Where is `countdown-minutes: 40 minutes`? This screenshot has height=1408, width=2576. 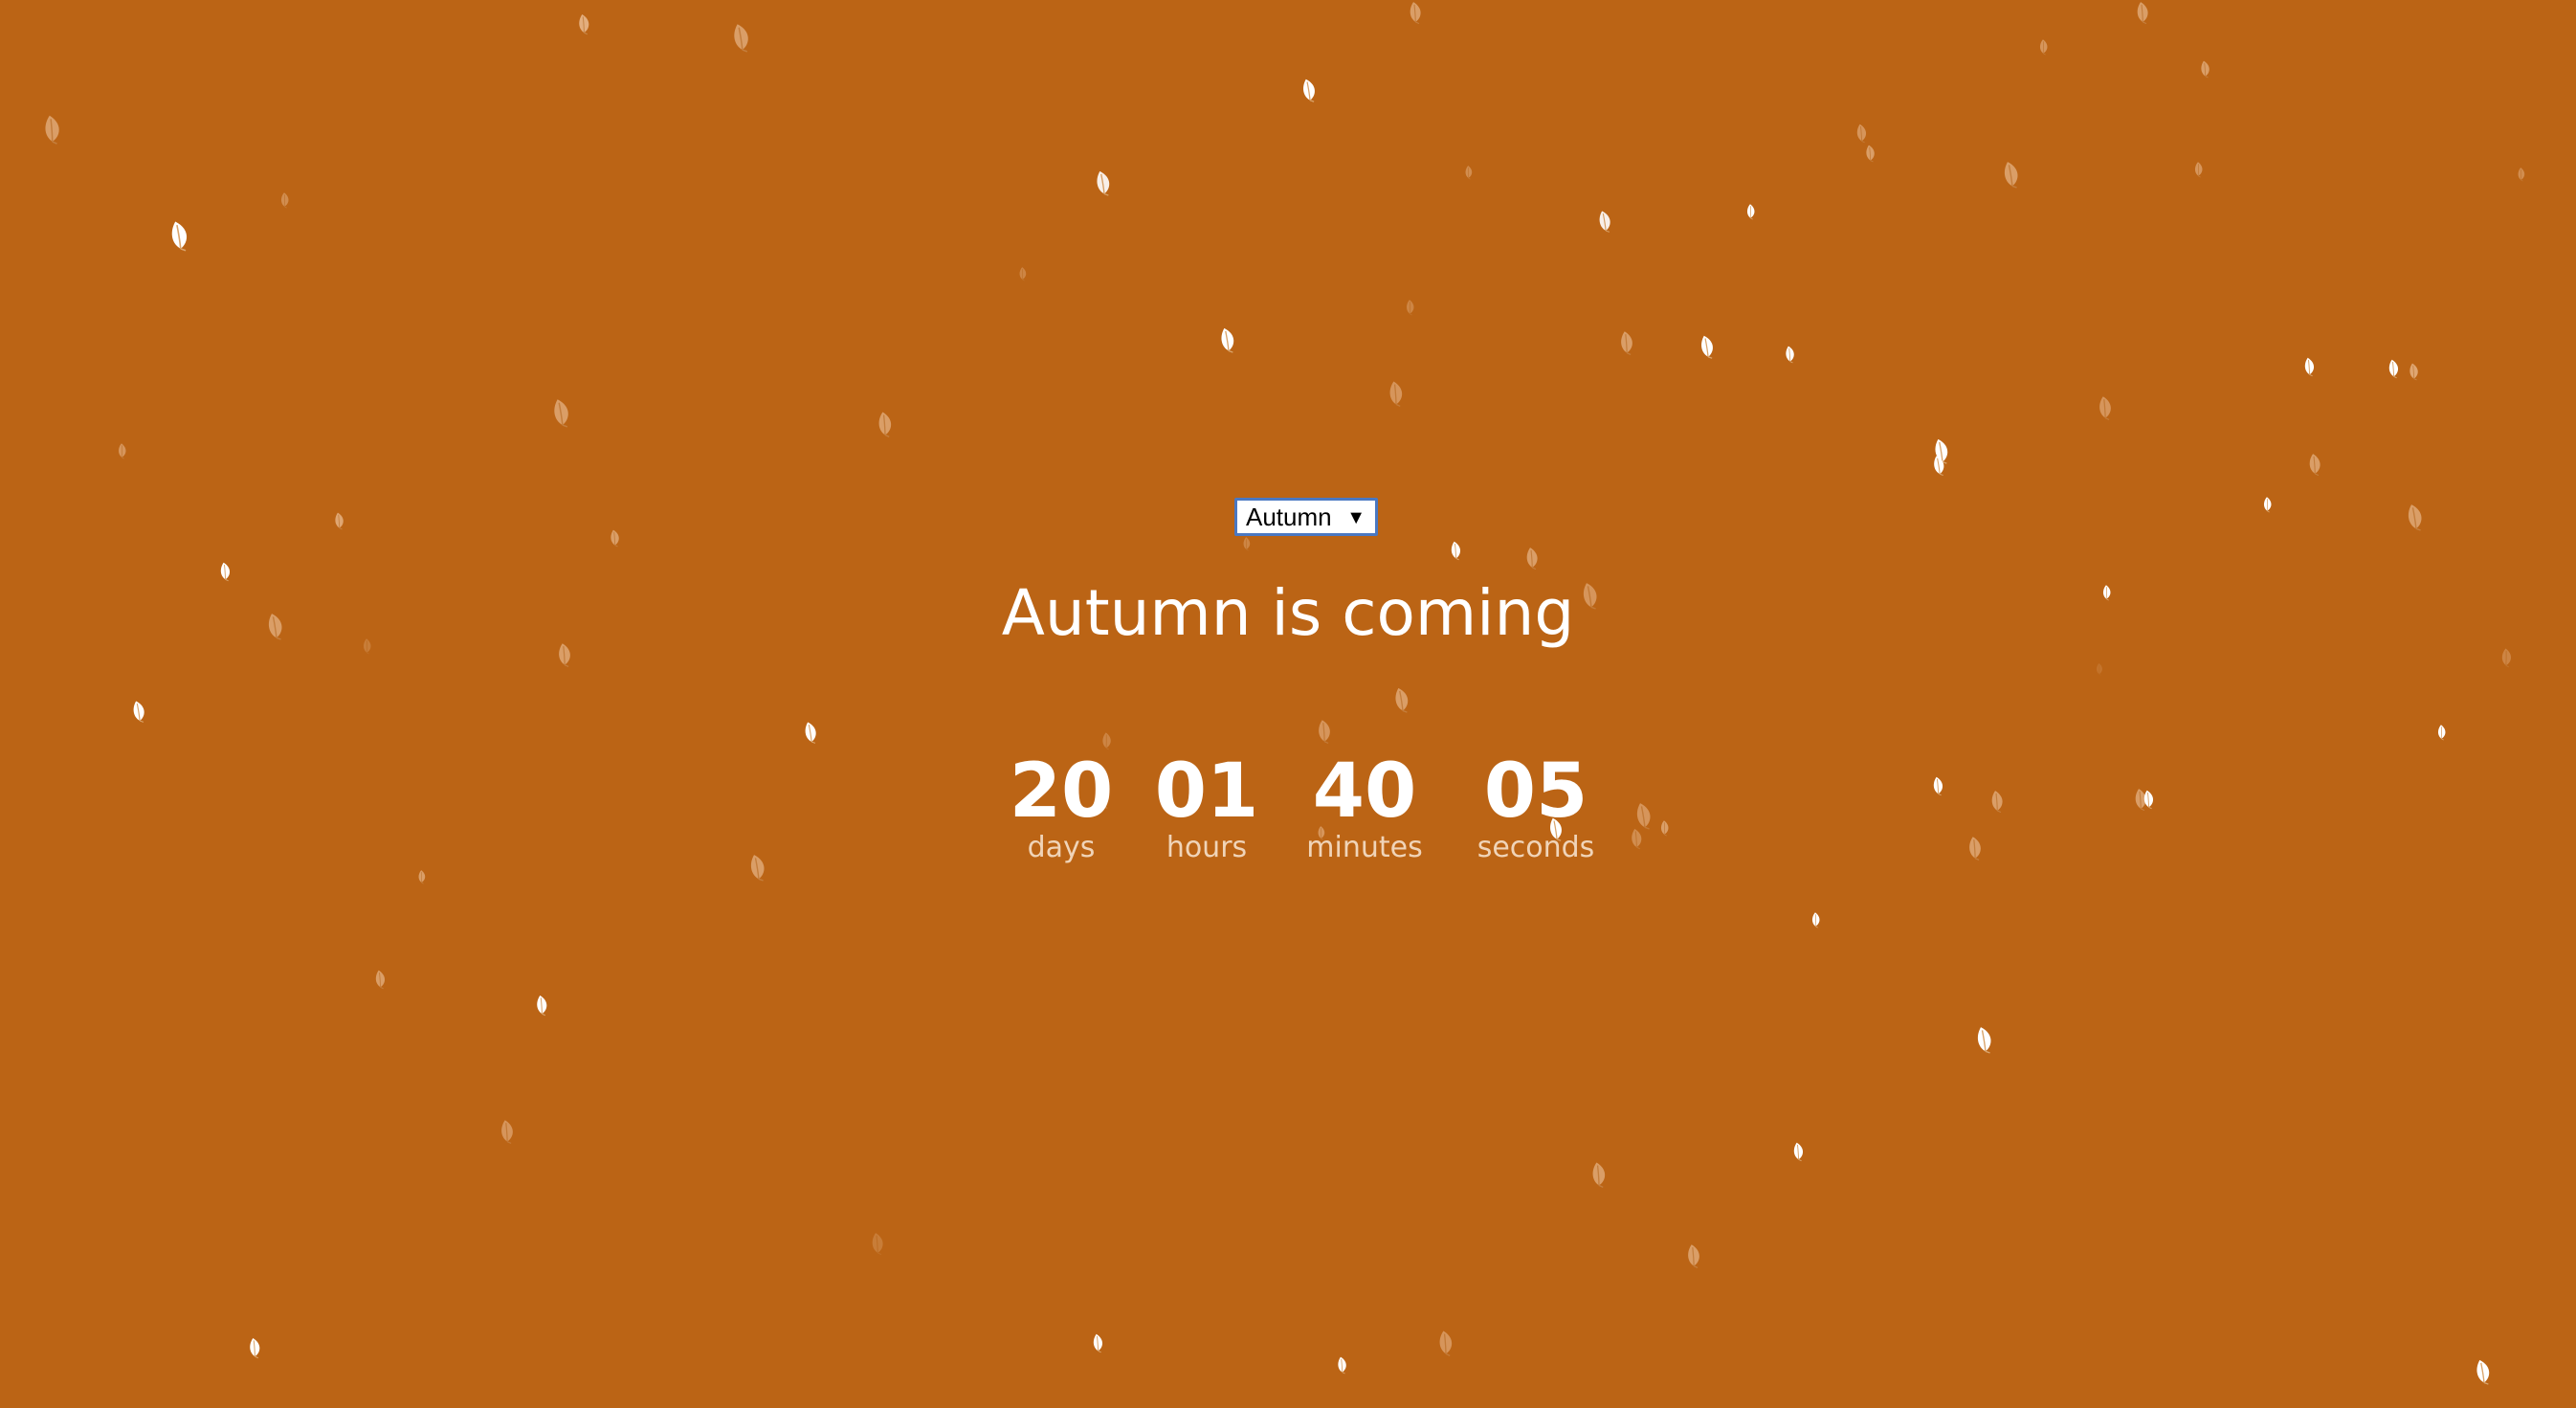 countdown-minutes: 40 minutes is located at coordinates (1364, 807).